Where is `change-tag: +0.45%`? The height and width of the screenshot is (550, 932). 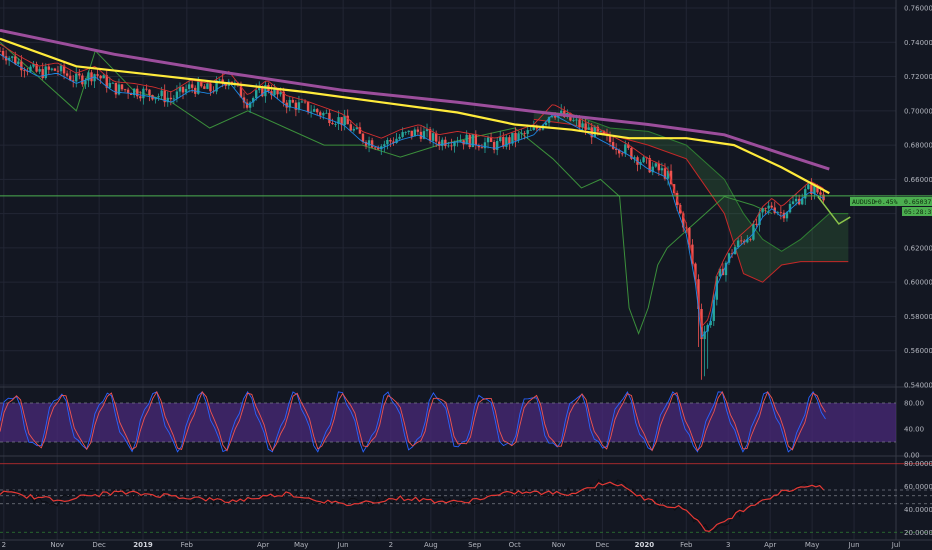
change-tag: +0.45% is located at coordinates (886, 202).